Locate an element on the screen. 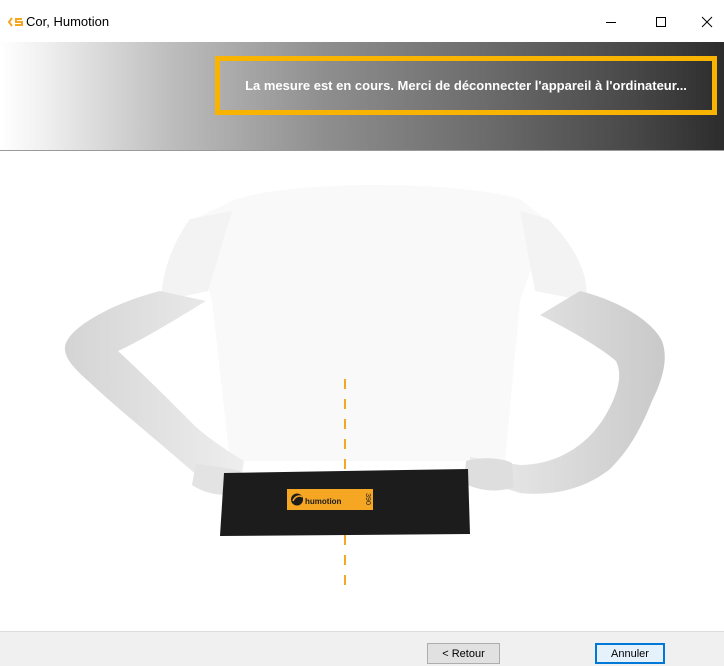  minimize-button is located at coordinates (611, 22).